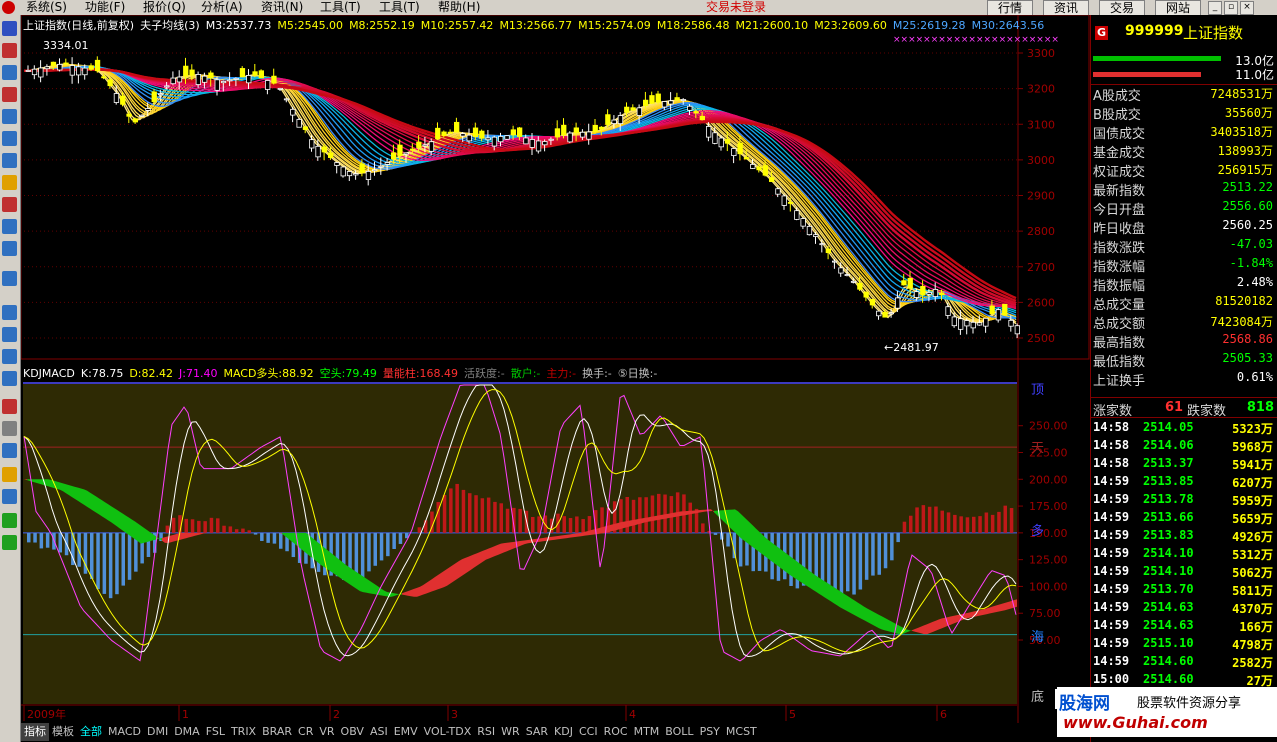  I want to click on tab-dmi: DMI, so click(157, 732).